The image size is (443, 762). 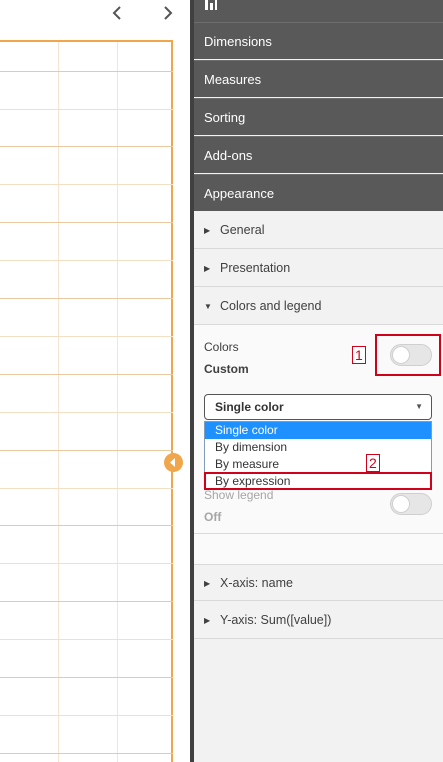 What do you see at coordinates (401, 504) in the screenshot?
I see `toggle-knob` at bounding box center [401, 504].